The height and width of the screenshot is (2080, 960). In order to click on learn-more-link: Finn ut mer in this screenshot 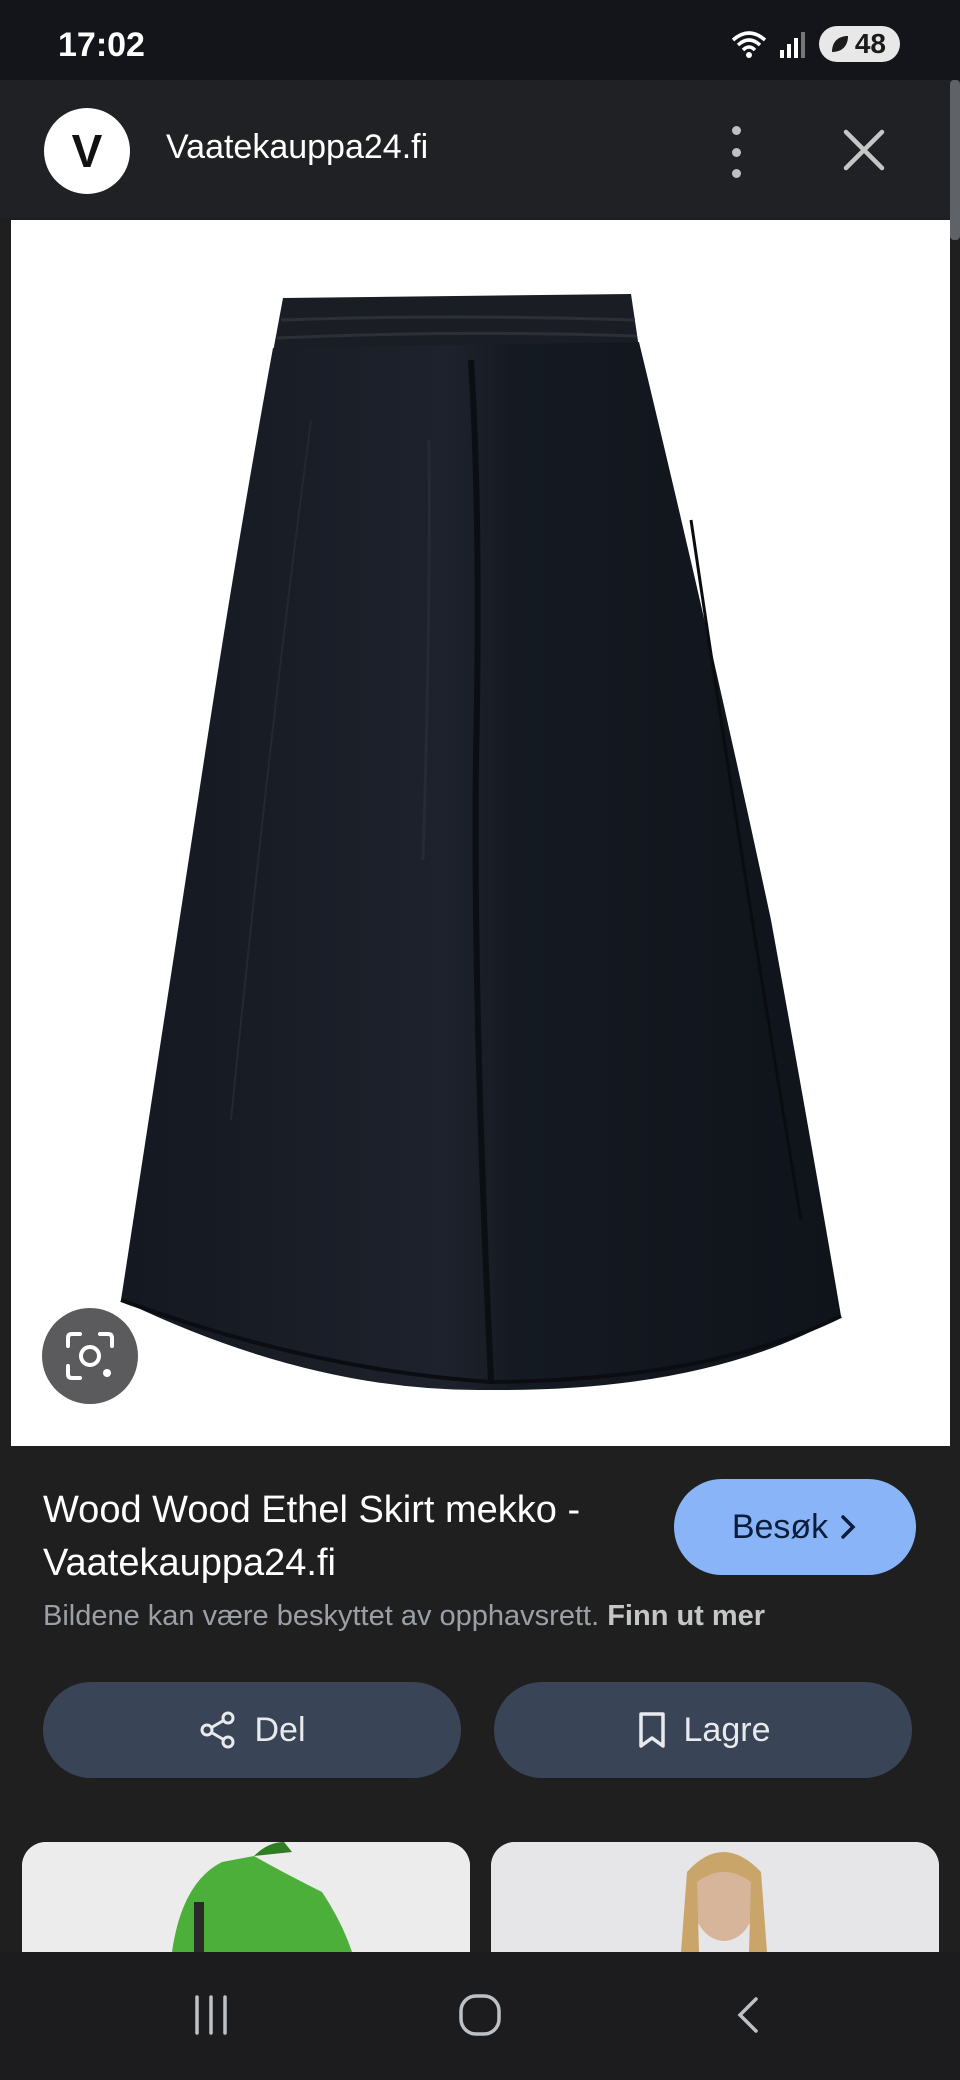, I will do `click(686, 1616)`.